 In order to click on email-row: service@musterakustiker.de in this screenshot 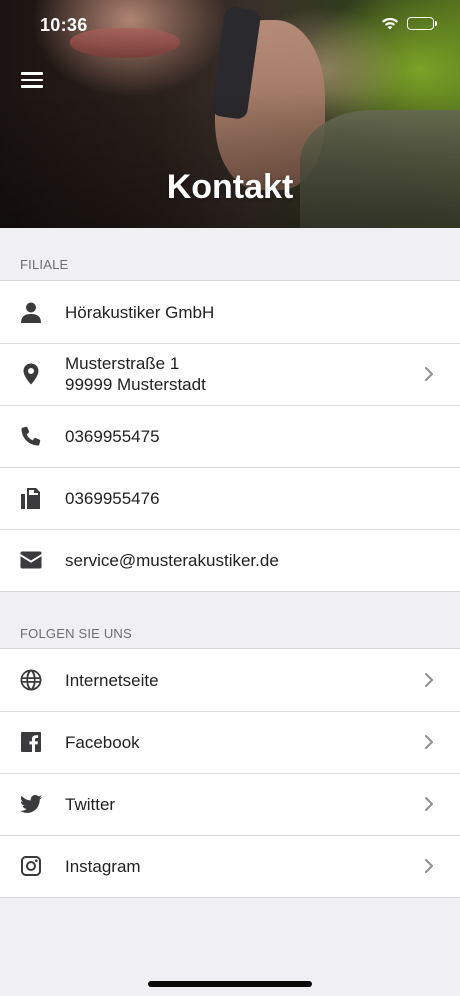, I will do `click(230, 560)`.